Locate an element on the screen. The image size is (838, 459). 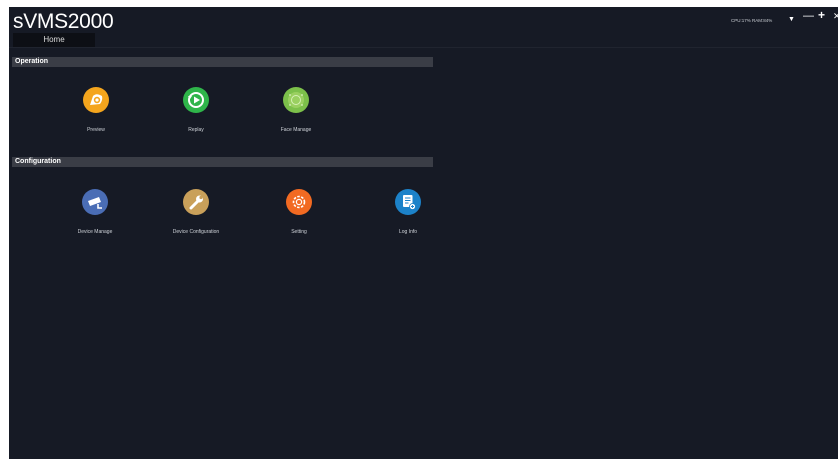
topbar-divider is located at coordinates (423, 47).